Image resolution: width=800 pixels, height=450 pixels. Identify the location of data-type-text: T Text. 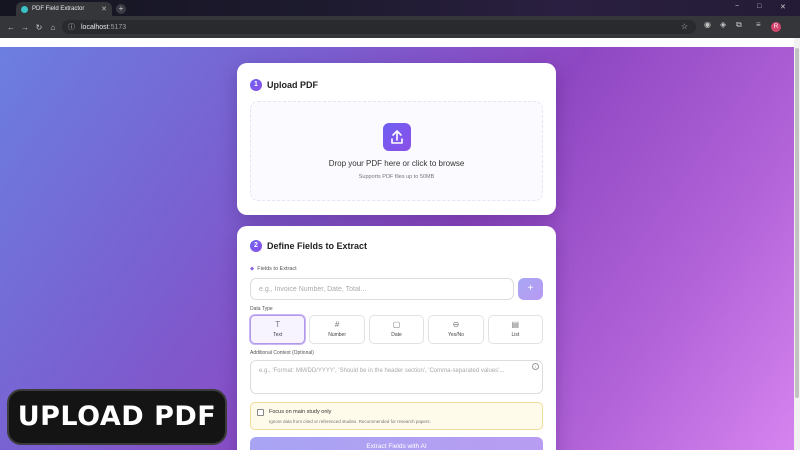
(278, 329).